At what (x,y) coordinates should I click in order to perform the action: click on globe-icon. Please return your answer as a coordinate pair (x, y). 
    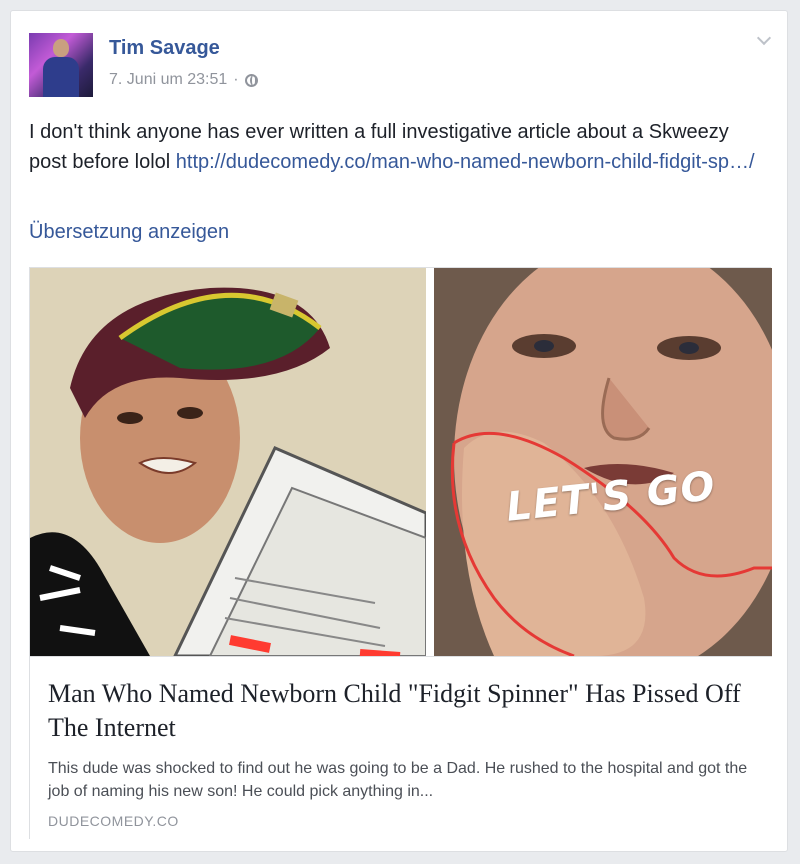
    Looking at the image, I should click on (251, 80).